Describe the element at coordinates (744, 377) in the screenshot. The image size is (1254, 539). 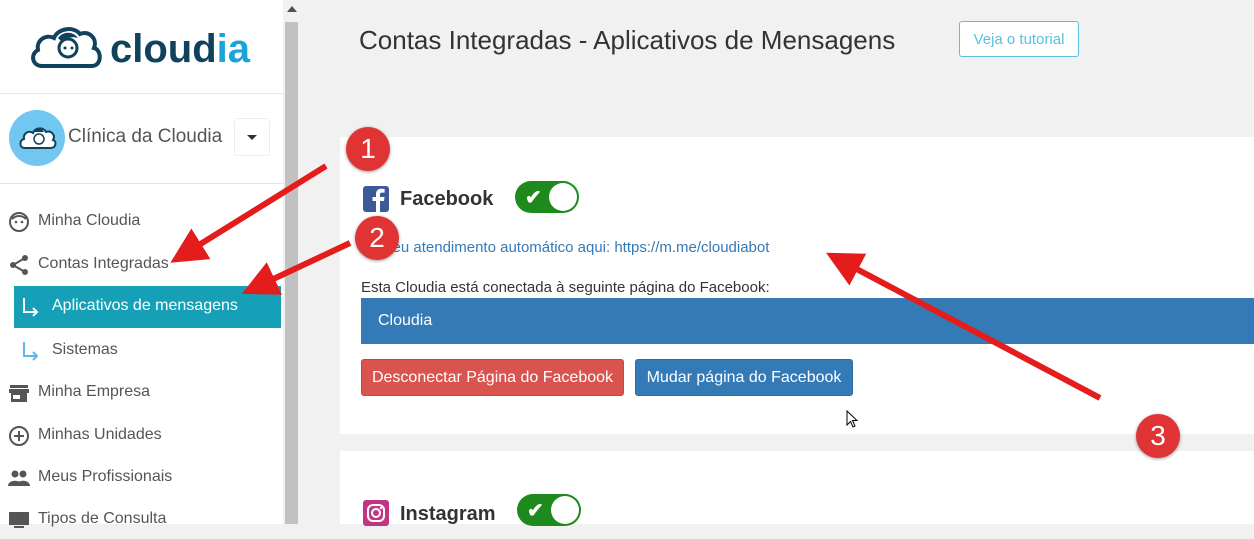
I see `change-facebook-page-button: Mudar página do Facebook` at that location.